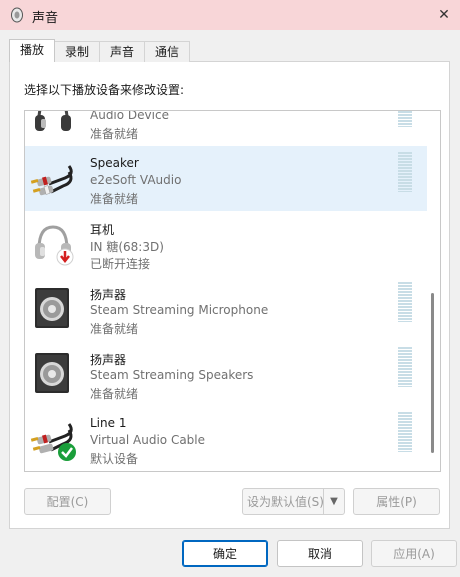  Describe the element at coordinates (45, 18) in the screenshot. I see `window-title: 声音` at that location.